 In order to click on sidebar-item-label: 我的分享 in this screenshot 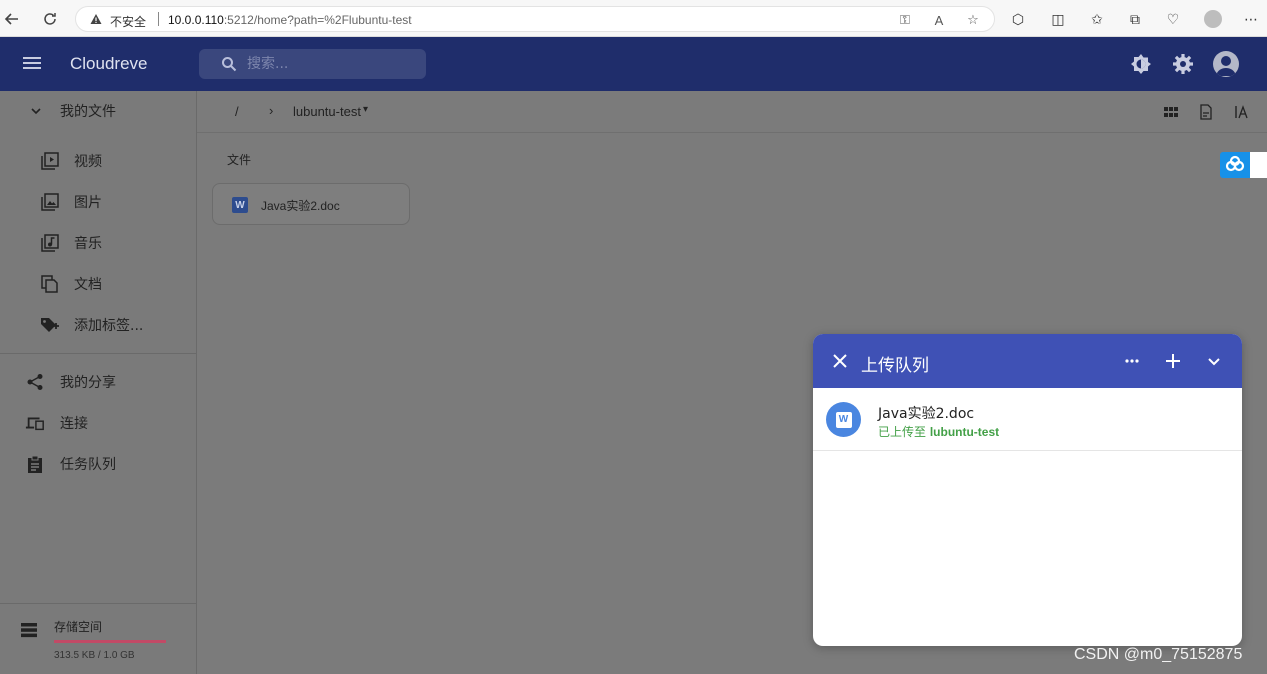, I will do `click(88, 383)`.